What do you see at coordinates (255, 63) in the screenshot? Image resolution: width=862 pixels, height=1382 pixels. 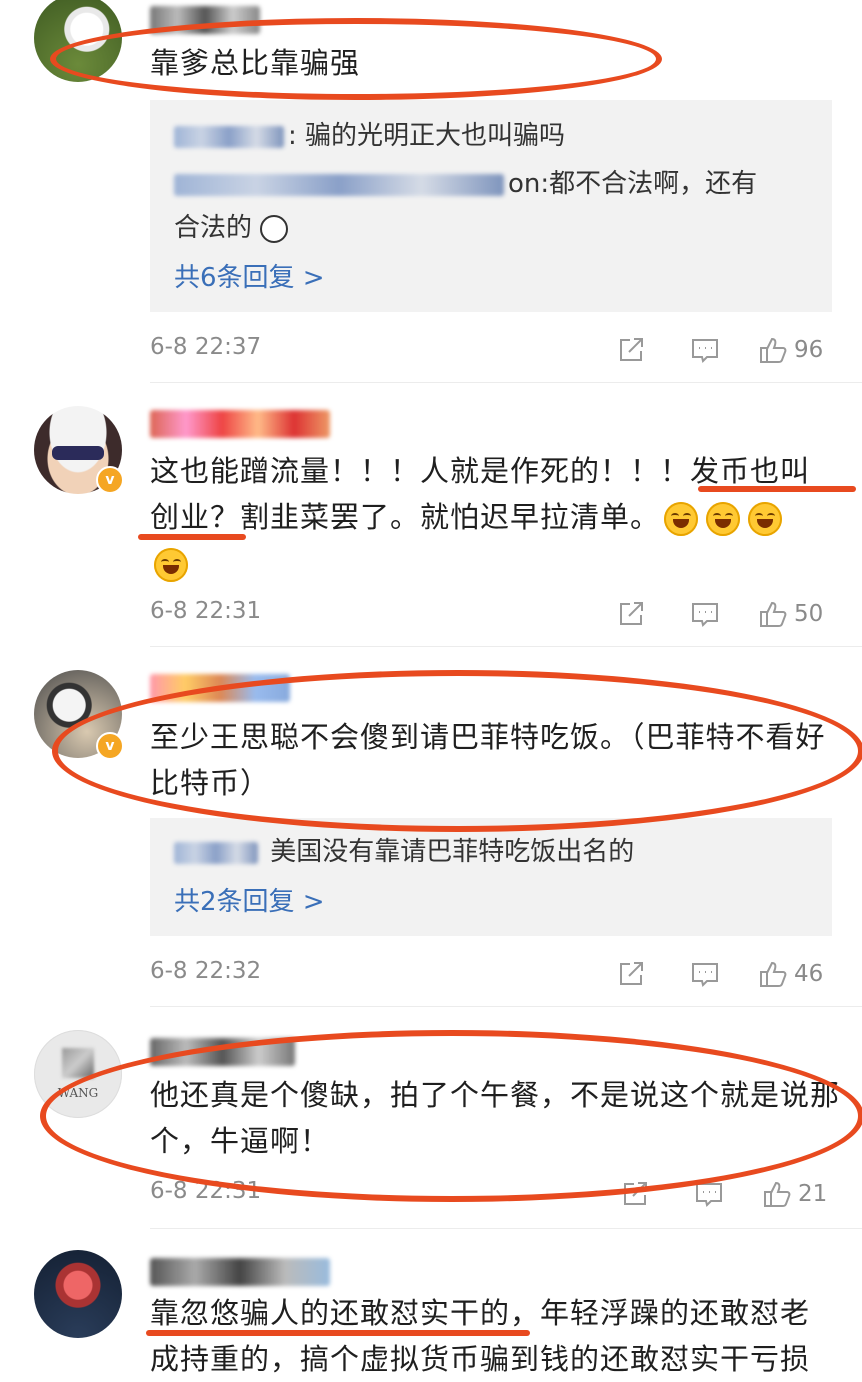 I see `comment-text: 靠爹总比靠骗强` at bounding box center [255, 63].